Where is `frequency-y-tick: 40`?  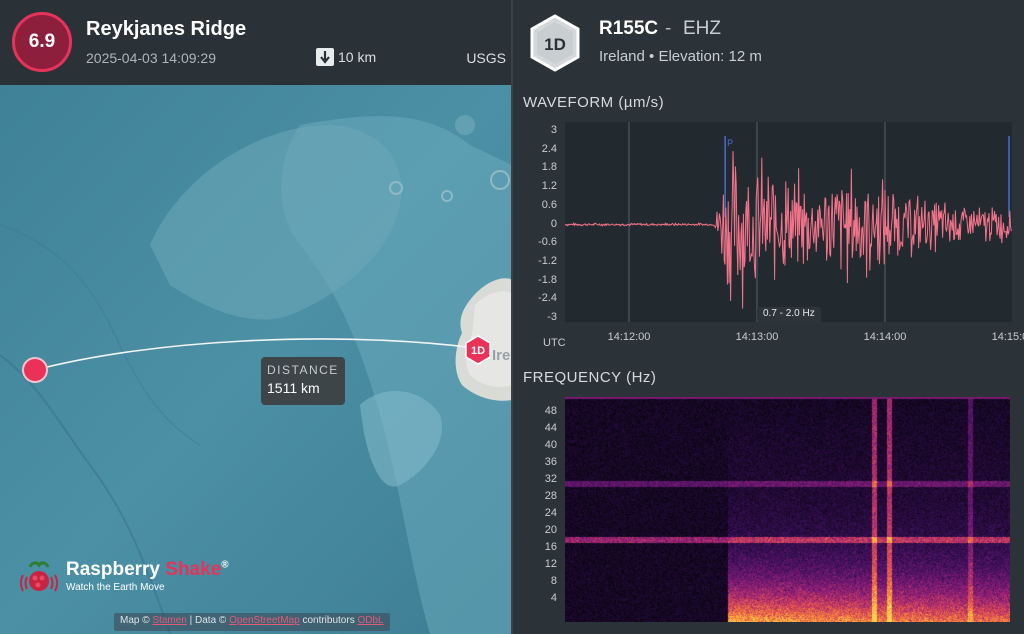
frequency-y-tick: 40 is located at coordinates (550, 444).